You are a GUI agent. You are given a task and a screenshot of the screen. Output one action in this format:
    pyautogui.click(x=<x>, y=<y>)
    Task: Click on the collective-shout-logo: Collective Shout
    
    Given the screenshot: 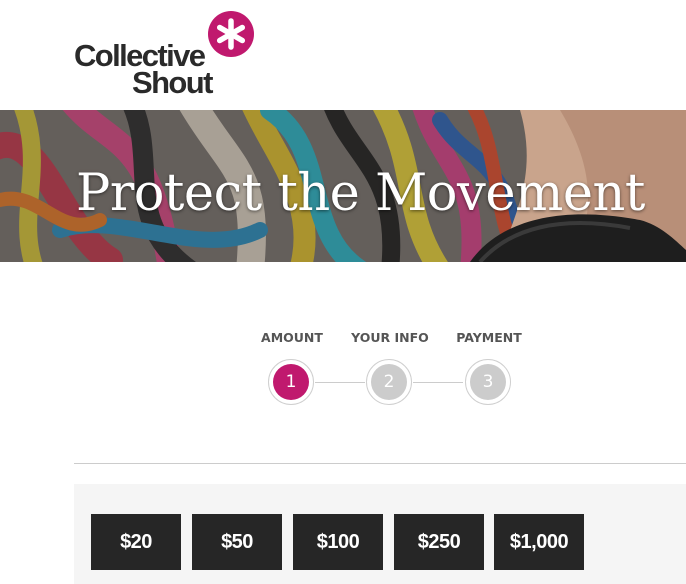 What is the action you would take?
    pyautogui.click(x=169, y=56)
    